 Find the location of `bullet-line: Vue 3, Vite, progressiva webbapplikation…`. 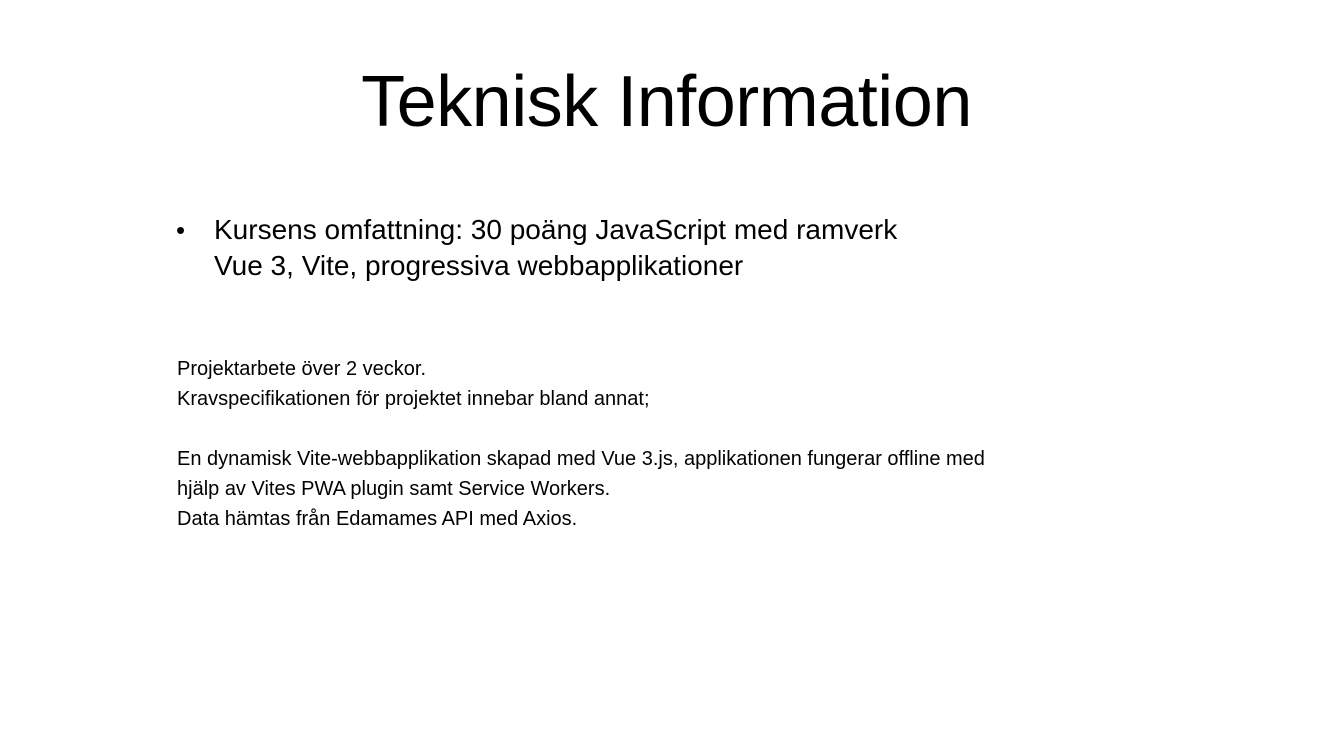

bullet-line: Vue 3, Vite, progressiva webbapplikation… is located at coordinates (479, 265).